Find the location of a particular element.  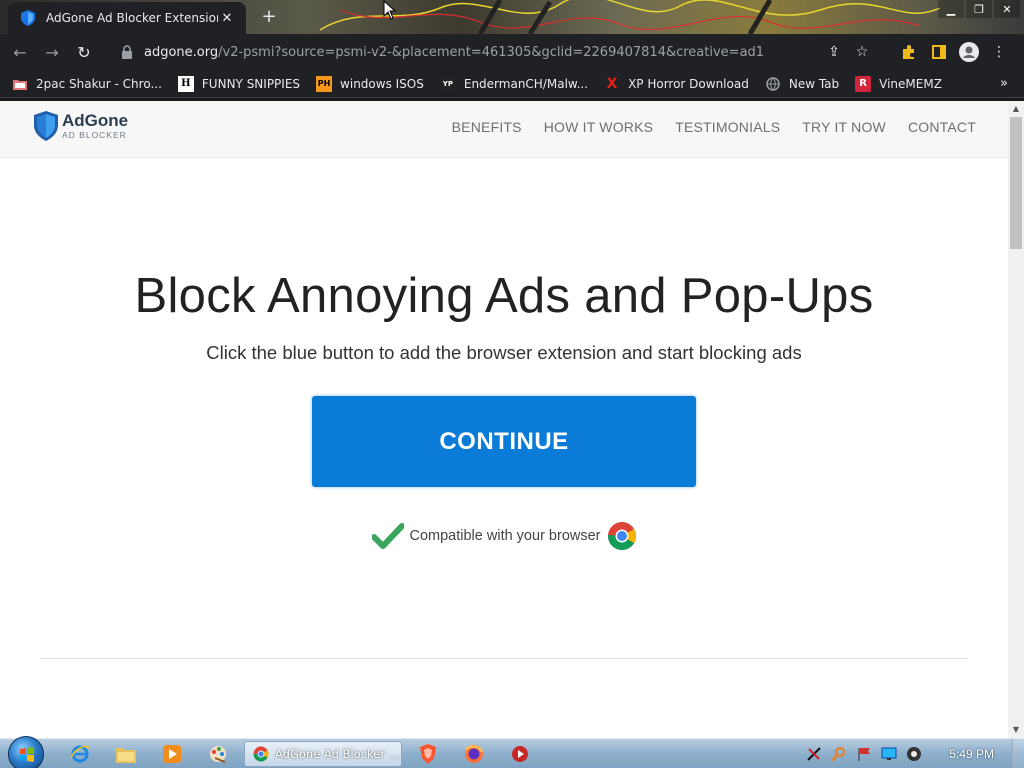

bookmark-item: New Tab is located at coordinates (802, 84).